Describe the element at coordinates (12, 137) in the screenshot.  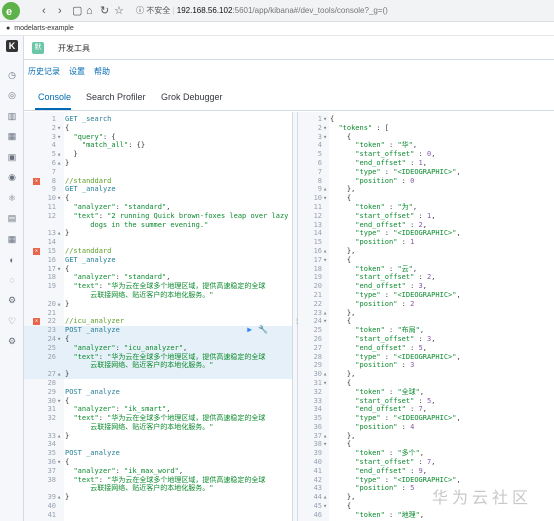
I see `dashboard-icon: ▦` at that location.